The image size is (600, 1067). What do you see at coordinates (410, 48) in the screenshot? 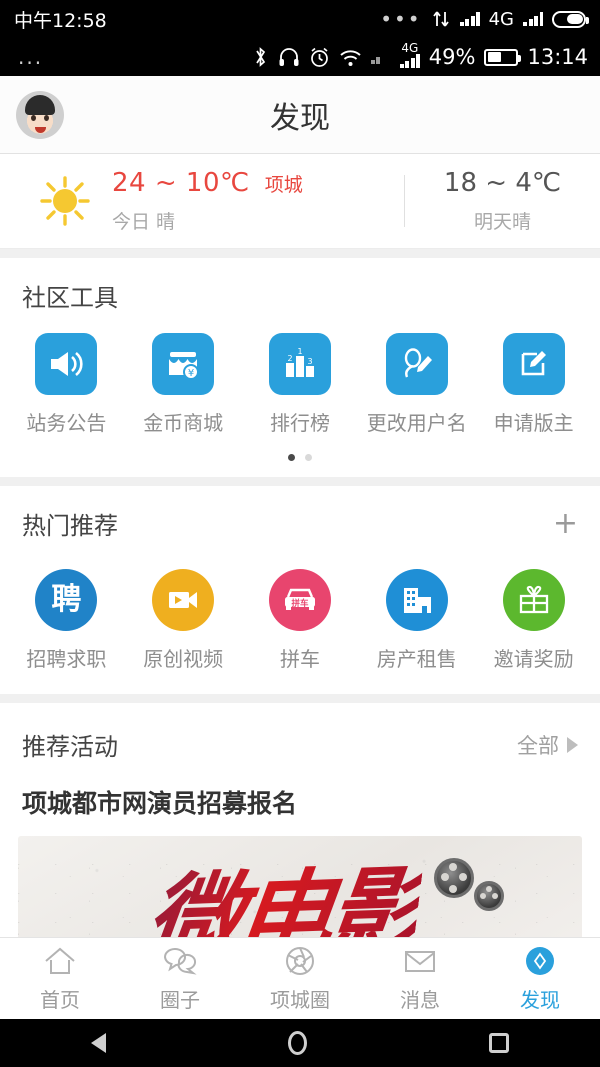
I see `network-type-label-secondary: 4G` at bounding box center [410, 48].